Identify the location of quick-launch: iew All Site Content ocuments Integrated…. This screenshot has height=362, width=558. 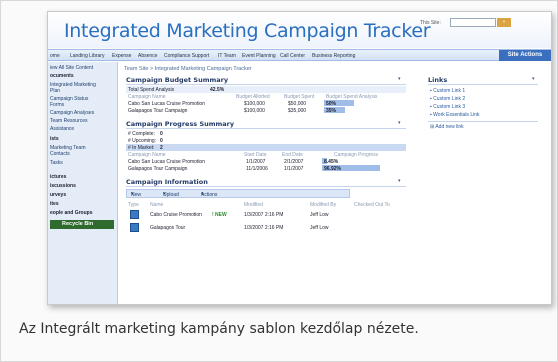
(83, 183).